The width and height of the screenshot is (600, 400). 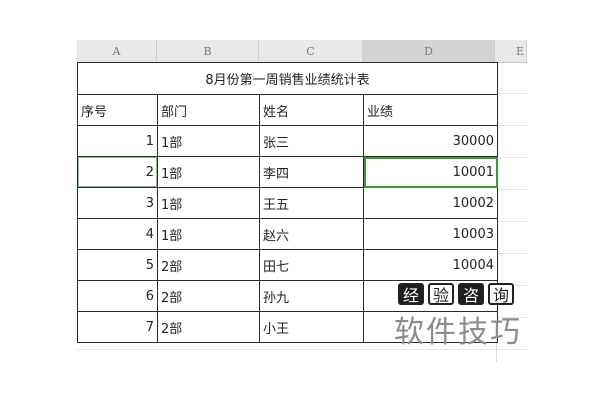 I want to click on name-cell: 田七, so click(x=311, y=265).